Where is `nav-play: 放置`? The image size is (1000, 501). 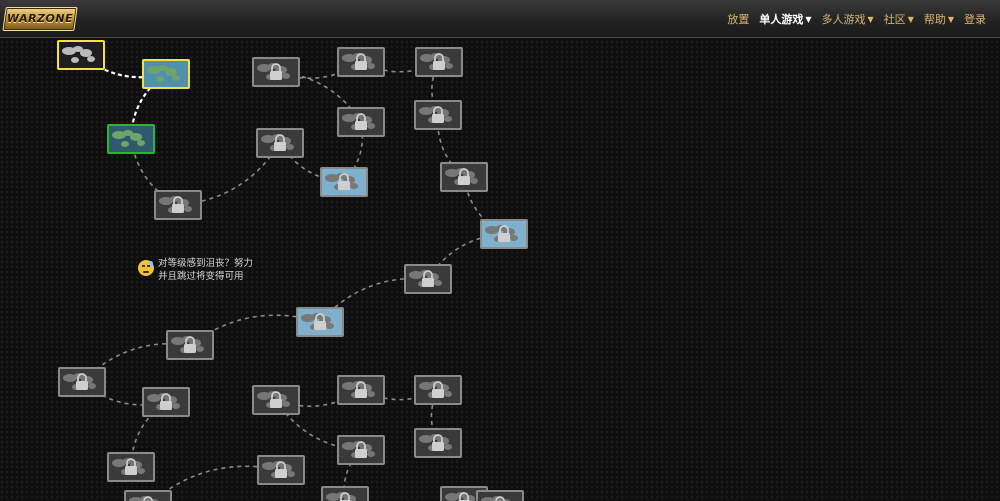
nav-play: 放置 is located at coordinates (738, 19).